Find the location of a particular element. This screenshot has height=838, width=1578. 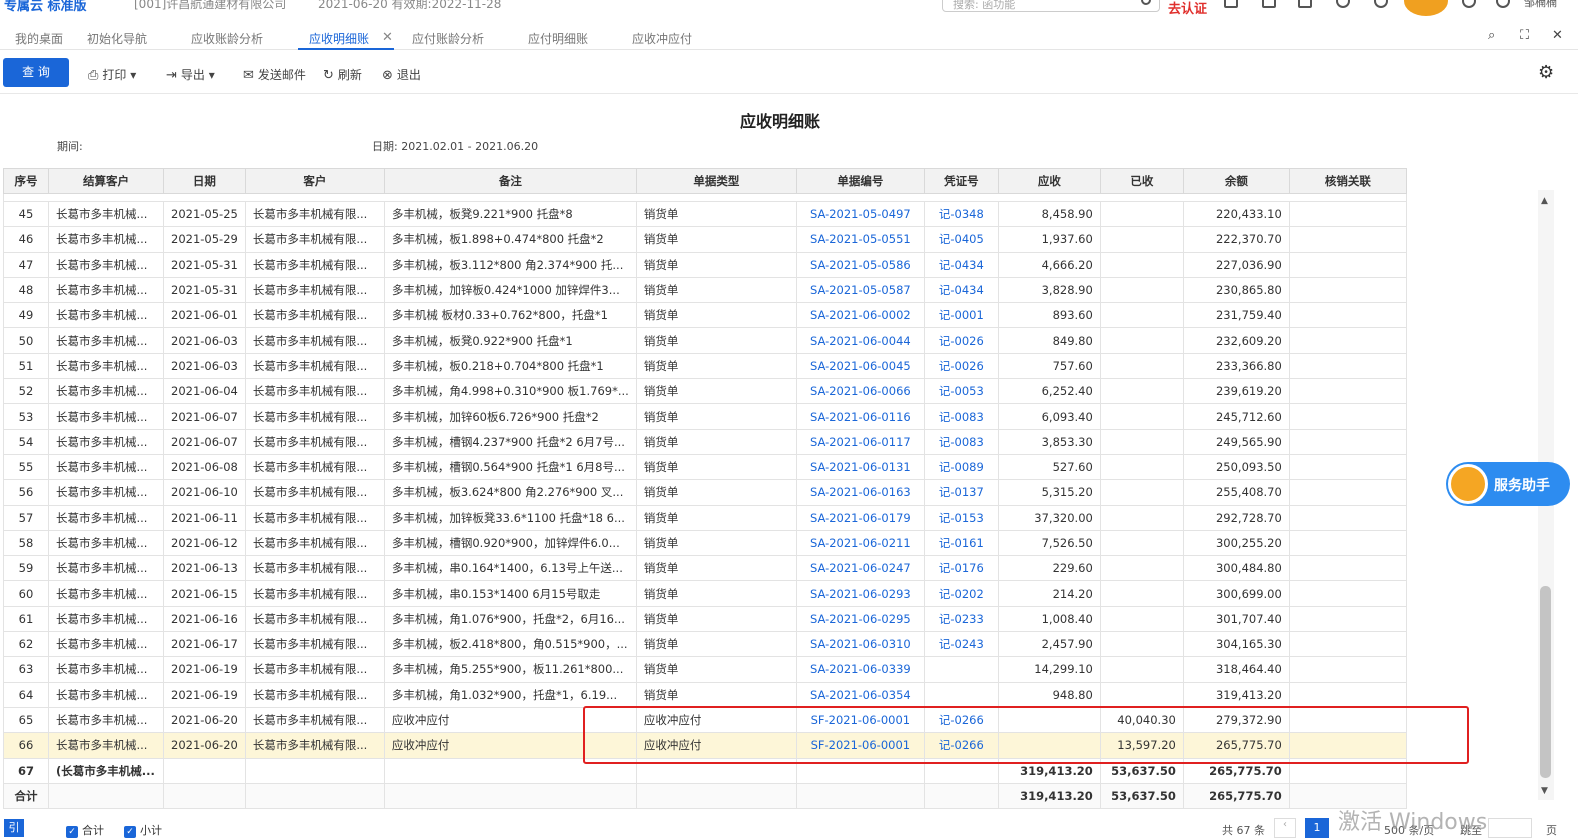

gear-icon: ⚙ is located at coordinates (1546, 72).